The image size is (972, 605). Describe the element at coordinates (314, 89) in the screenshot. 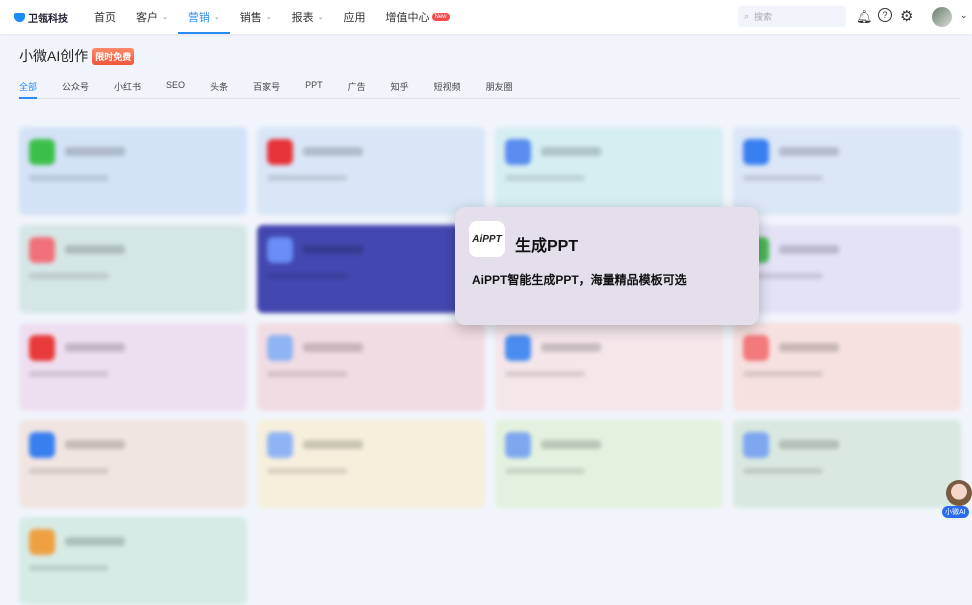

I see `tab: PPT` at that location.